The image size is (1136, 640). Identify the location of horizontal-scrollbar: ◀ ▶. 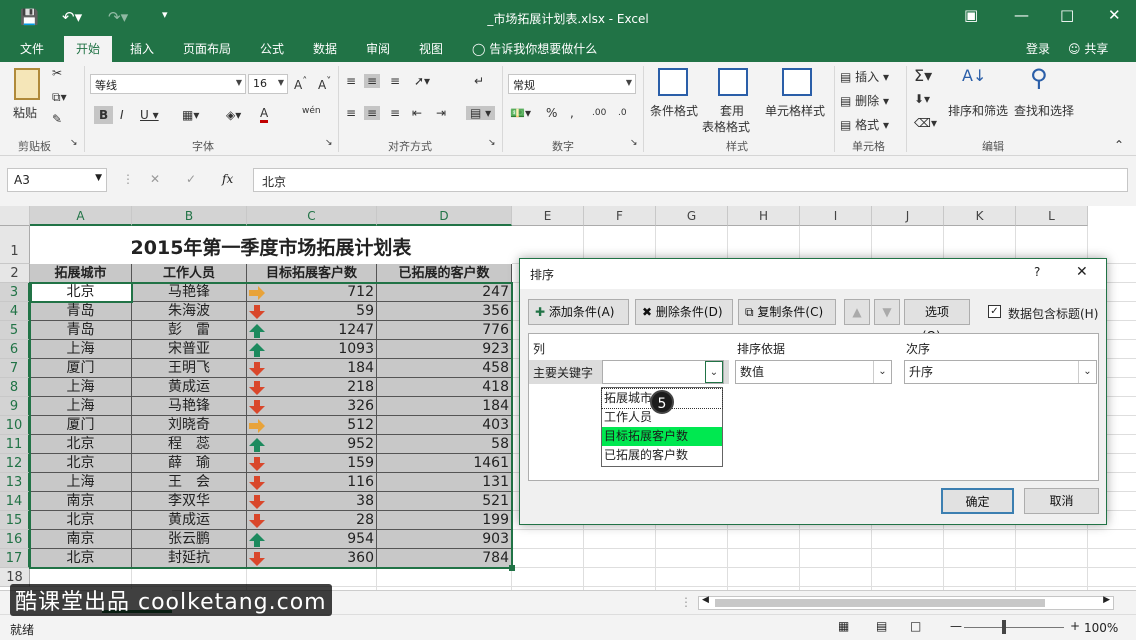
(906, 602).